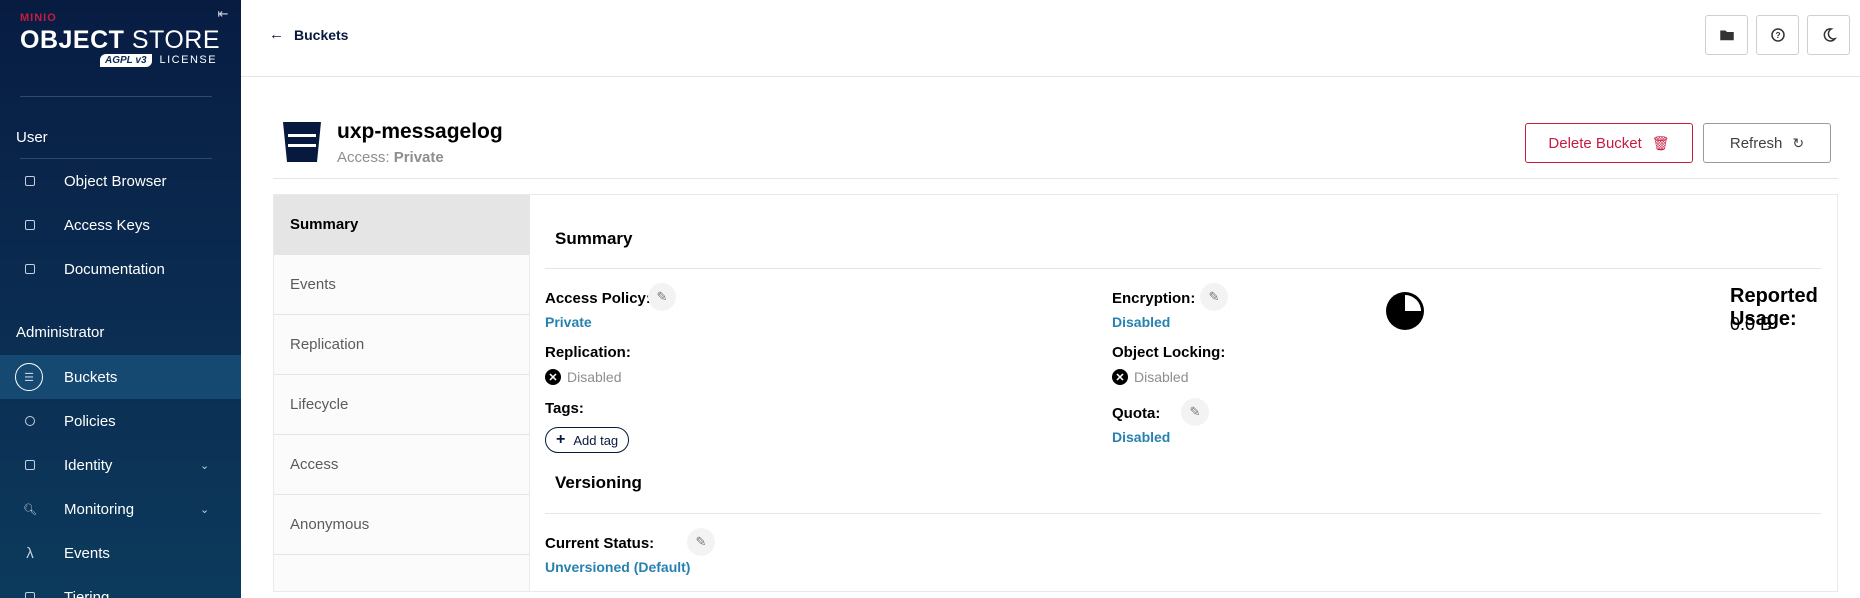  Describe the element at coordinates (158, 60) in the screenshot. I see `logo-license: AGPL v3 LICENSE` at that location.